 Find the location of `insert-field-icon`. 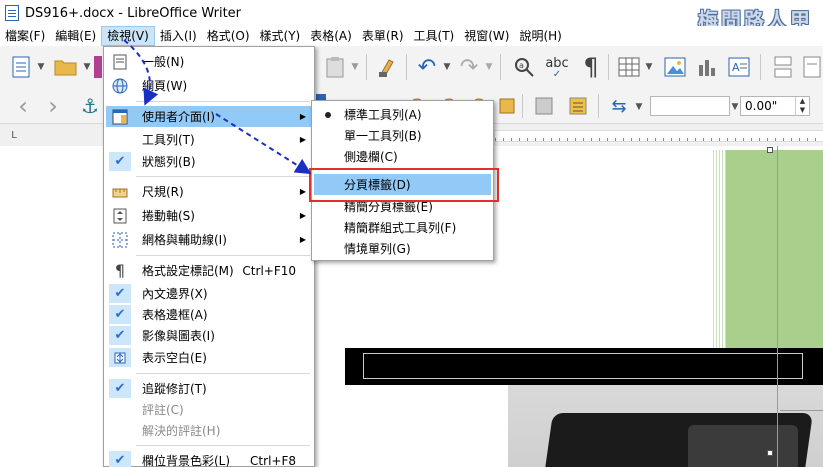

insert-field-icon is located at coordinates (812, 67).